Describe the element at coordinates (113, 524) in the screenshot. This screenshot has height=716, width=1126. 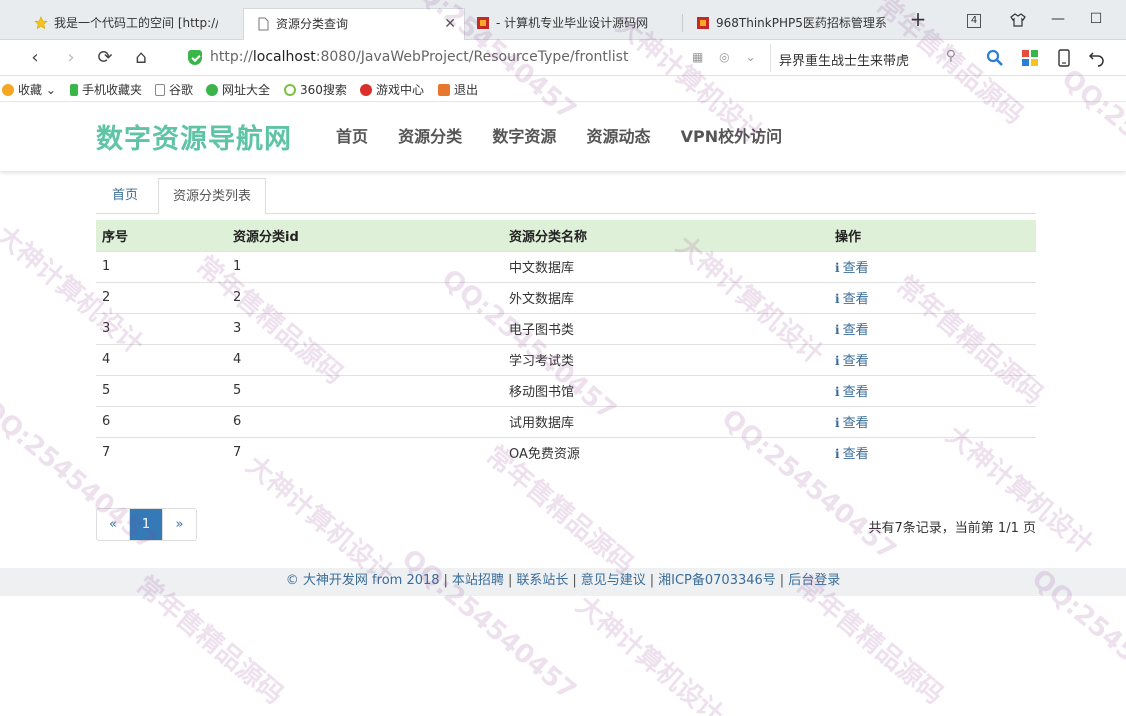
I see `prev-page-button: «` at that location.